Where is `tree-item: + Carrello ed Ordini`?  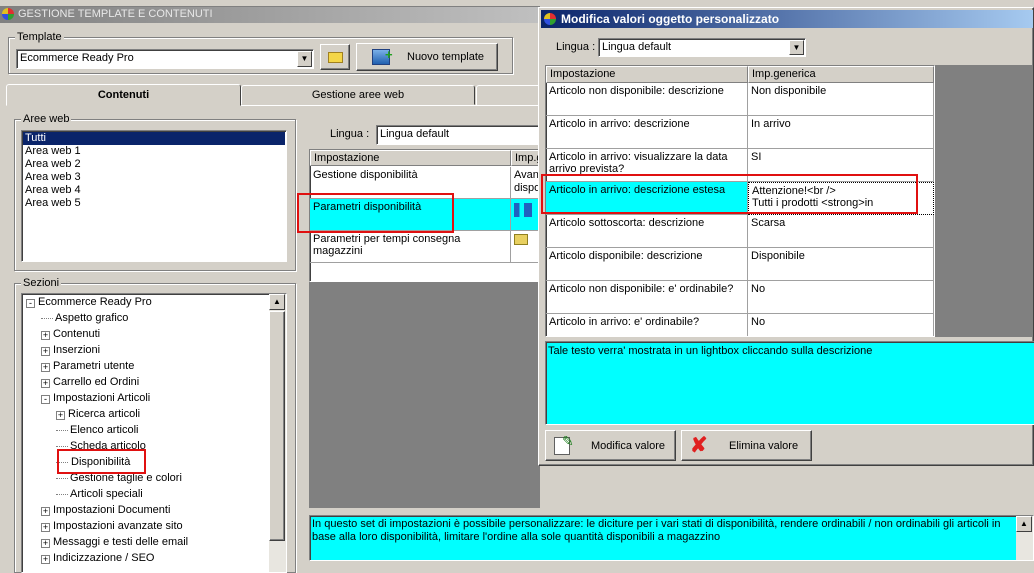
tree-item: + Carrello ed Ordini is located at coordinates (90, 382).